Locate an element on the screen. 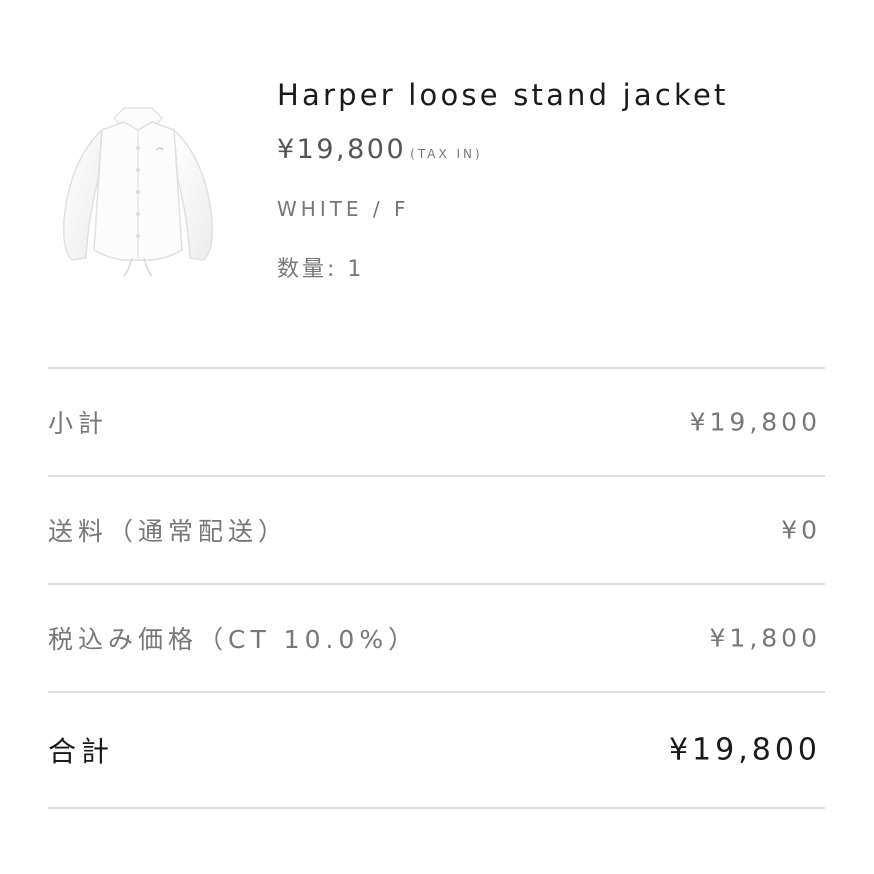 The image size is (874, 874). tax-label: 税込み価格（CT 10.0%） is located at coordinates (233, 639).